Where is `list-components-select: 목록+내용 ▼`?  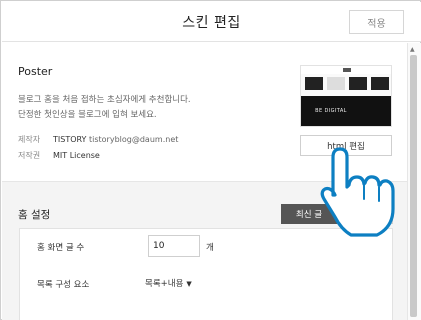 list-components-select: 목록+내용 ▼ is located at coordinates (168, 283).